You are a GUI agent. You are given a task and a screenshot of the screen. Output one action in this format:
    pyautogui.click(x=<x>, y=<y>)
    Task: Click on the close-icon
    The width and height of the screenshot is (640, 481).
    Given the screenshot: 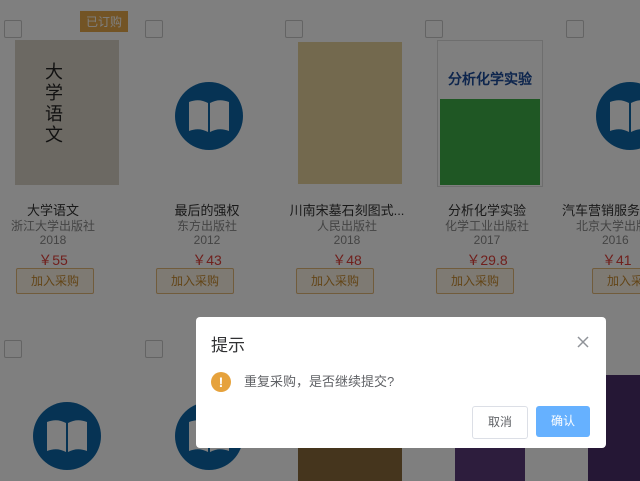 What is the action you would take?
    pyautogui.click(x=583, y=342)
    